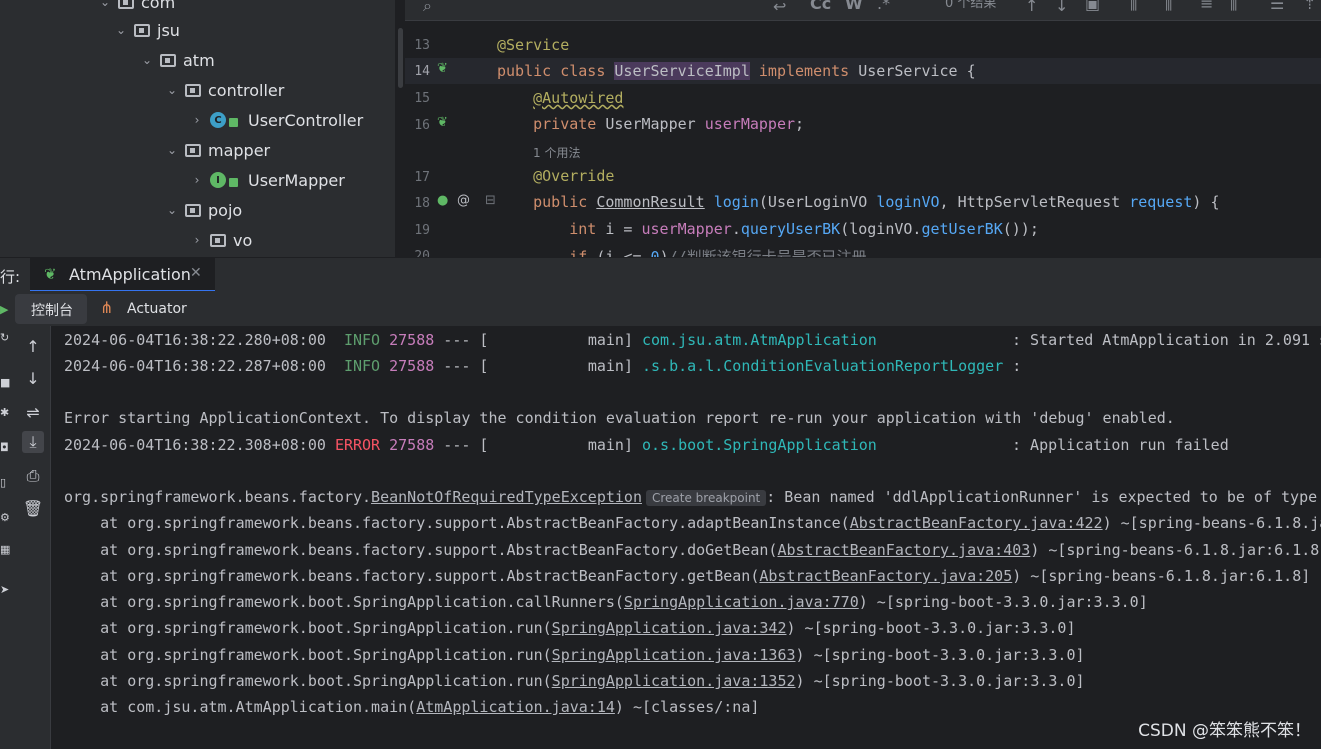  I want to click on close-find-icon: ⇡, so click(1309, 6).